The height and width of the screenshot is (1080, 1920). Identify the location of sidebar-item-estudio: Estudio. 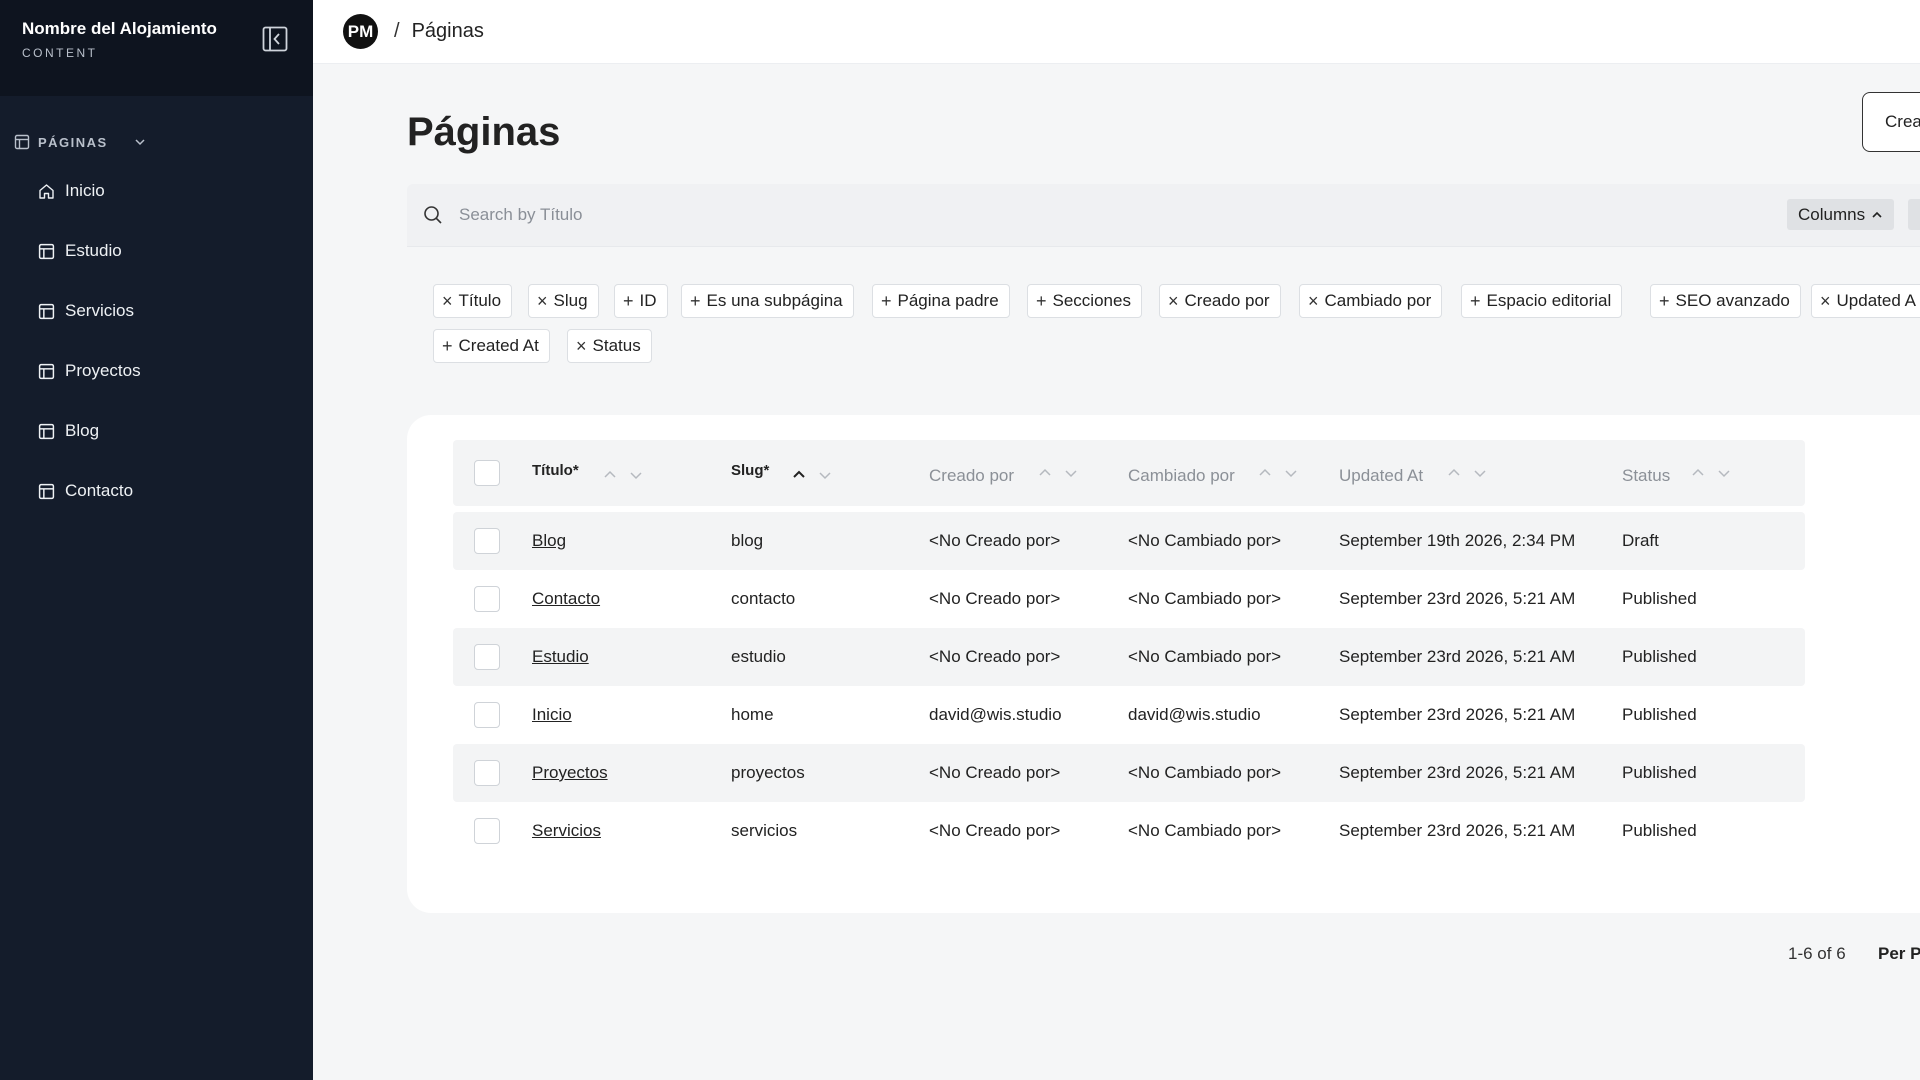
(80, 251).